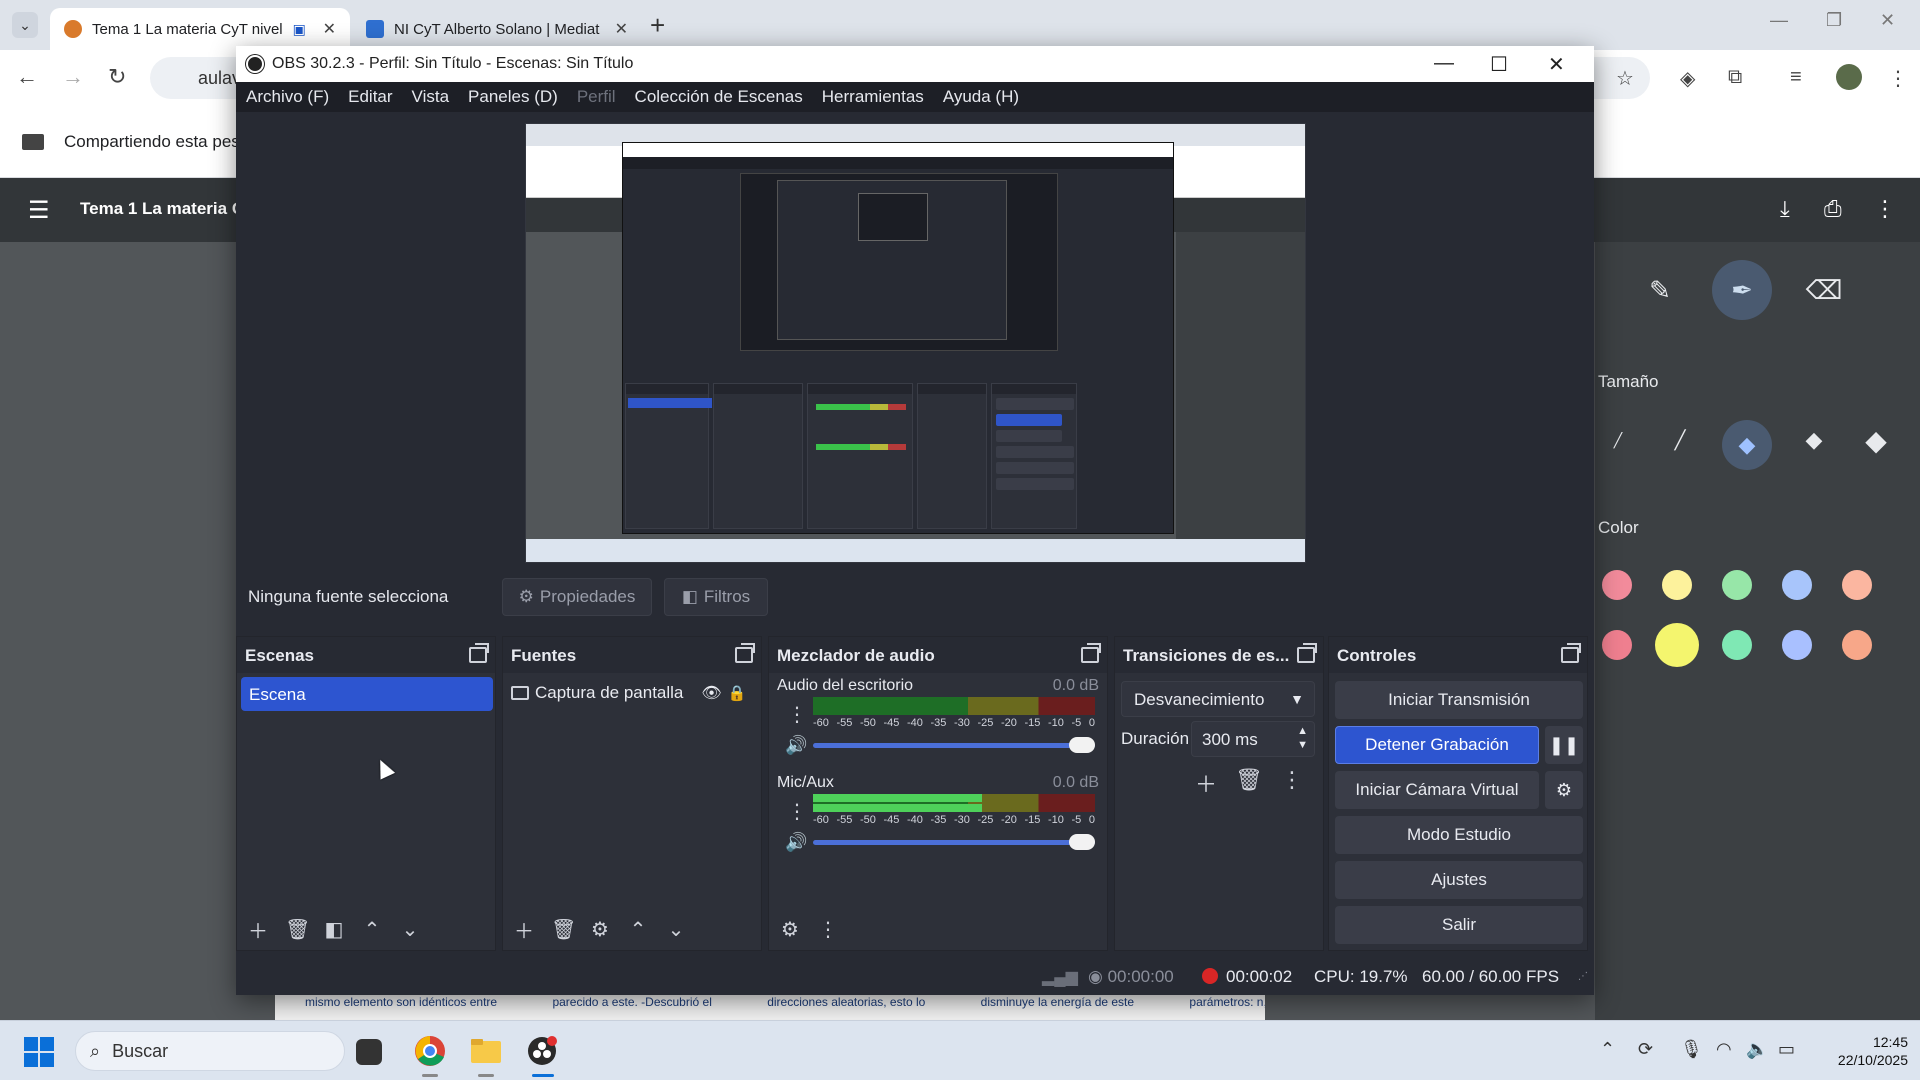  What do you see at coordinates (367, 694) in the screenshot?
I see `scene-item: Escena` at bounding box center [367, 694].